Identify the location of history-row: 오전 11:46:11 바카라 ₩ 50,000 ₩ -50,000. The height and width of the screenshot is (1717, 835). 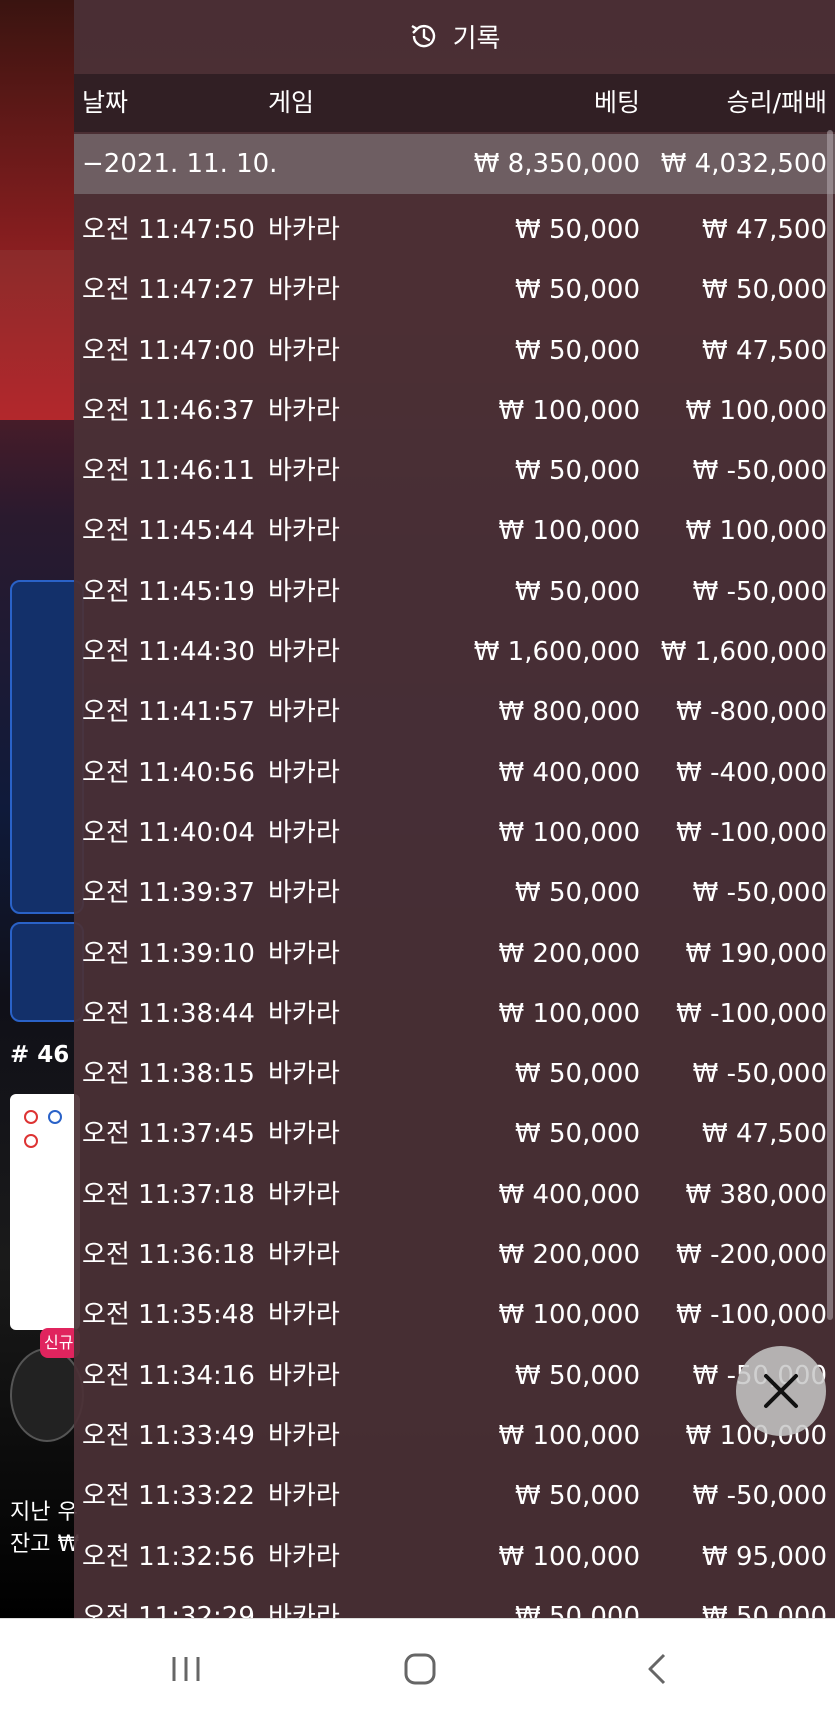
(454, 471).